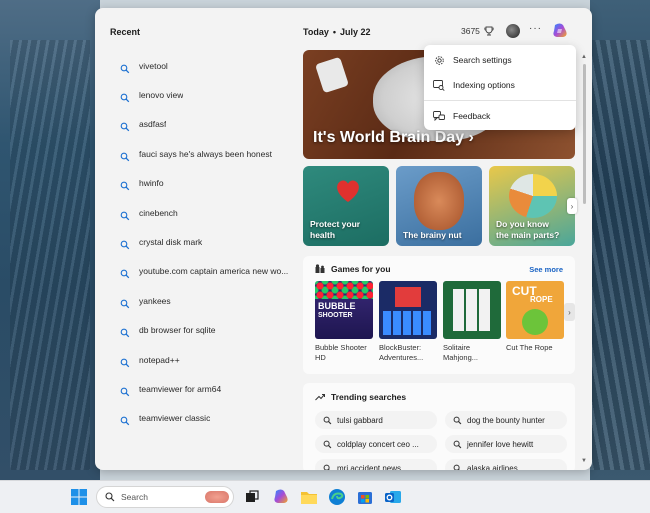 This screenshot has width=650, height=513. What do you see at coordinates (500, 116) in the screenshot?
I see `menu-item-feedback: Feedback` at bounding box center [500, 116].